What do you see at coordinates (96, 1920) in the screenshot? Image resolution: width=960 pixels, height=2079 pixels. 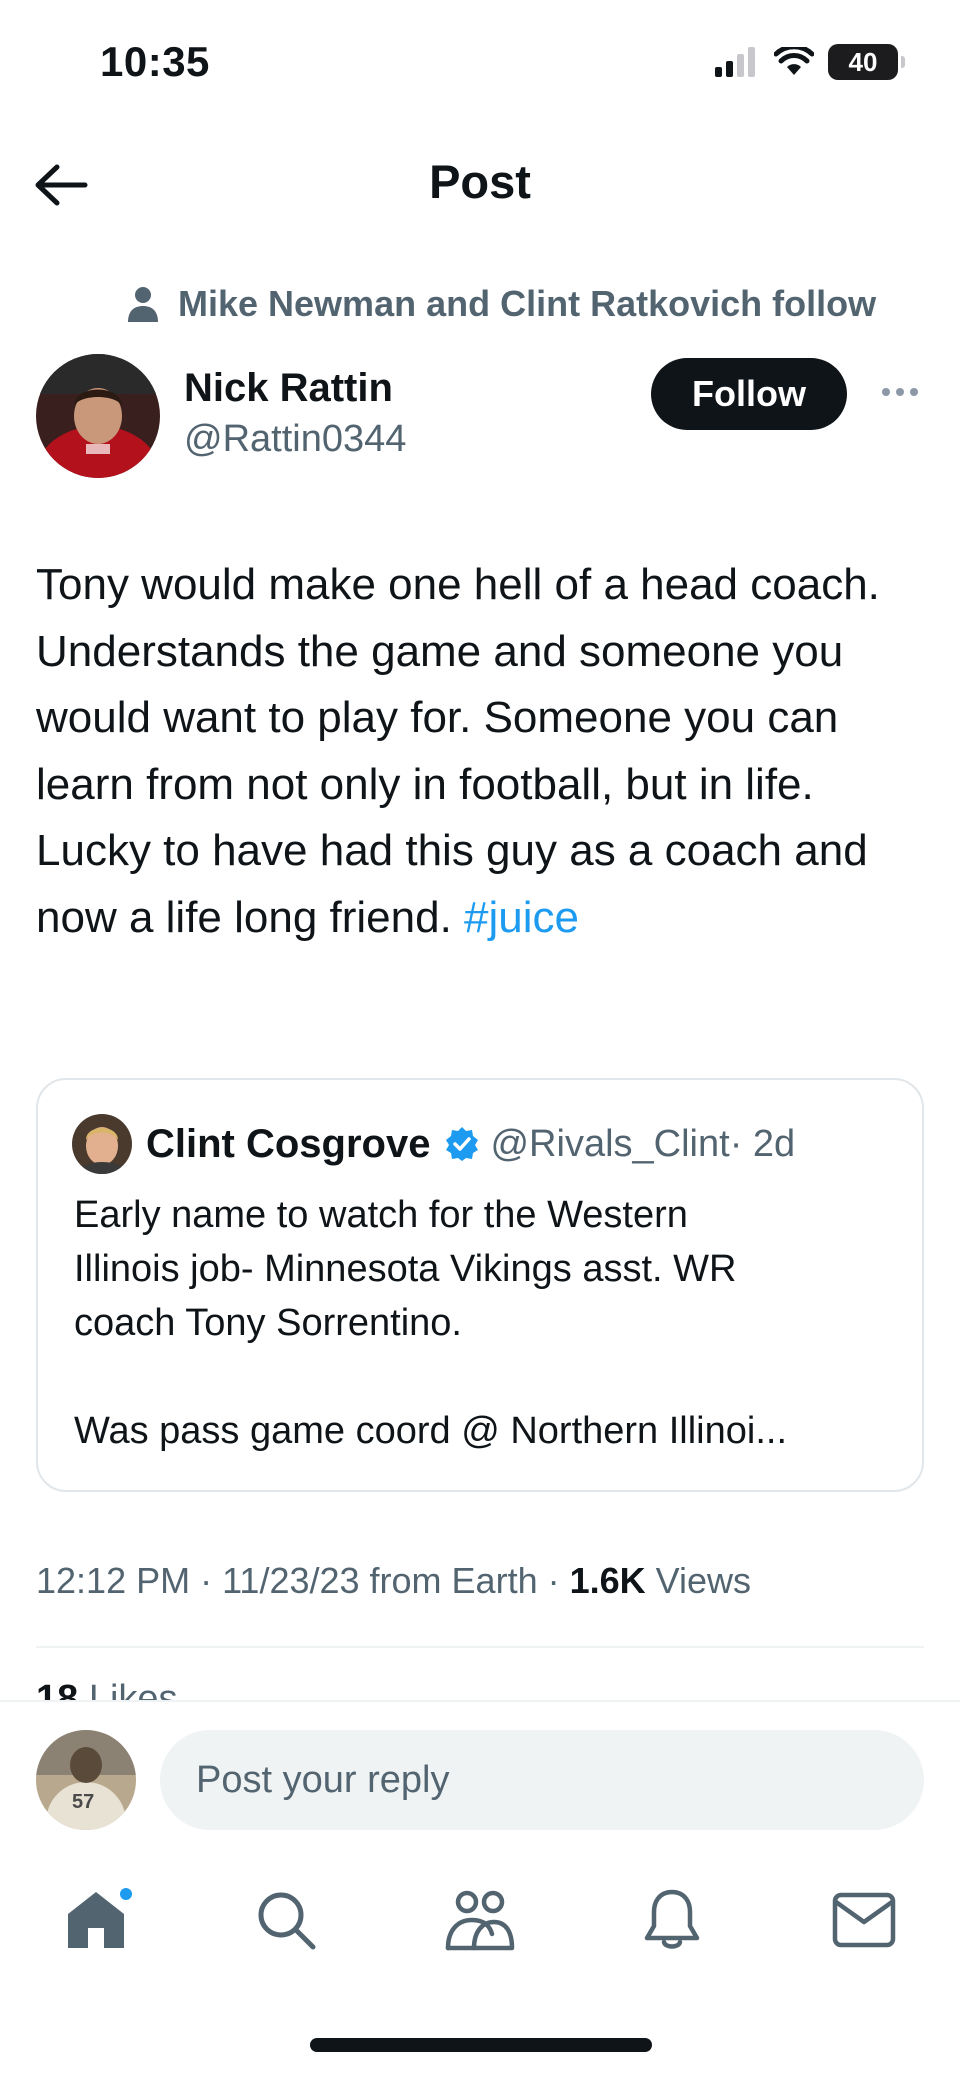 I see `tab-home` at bounding box center [96, 1920].